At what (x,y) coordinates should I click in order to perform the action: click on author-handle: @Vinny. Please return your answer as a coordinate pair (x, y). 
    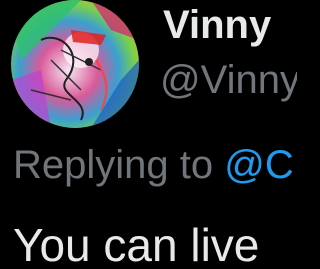
    Looking at the image, I should click on (228, 80).